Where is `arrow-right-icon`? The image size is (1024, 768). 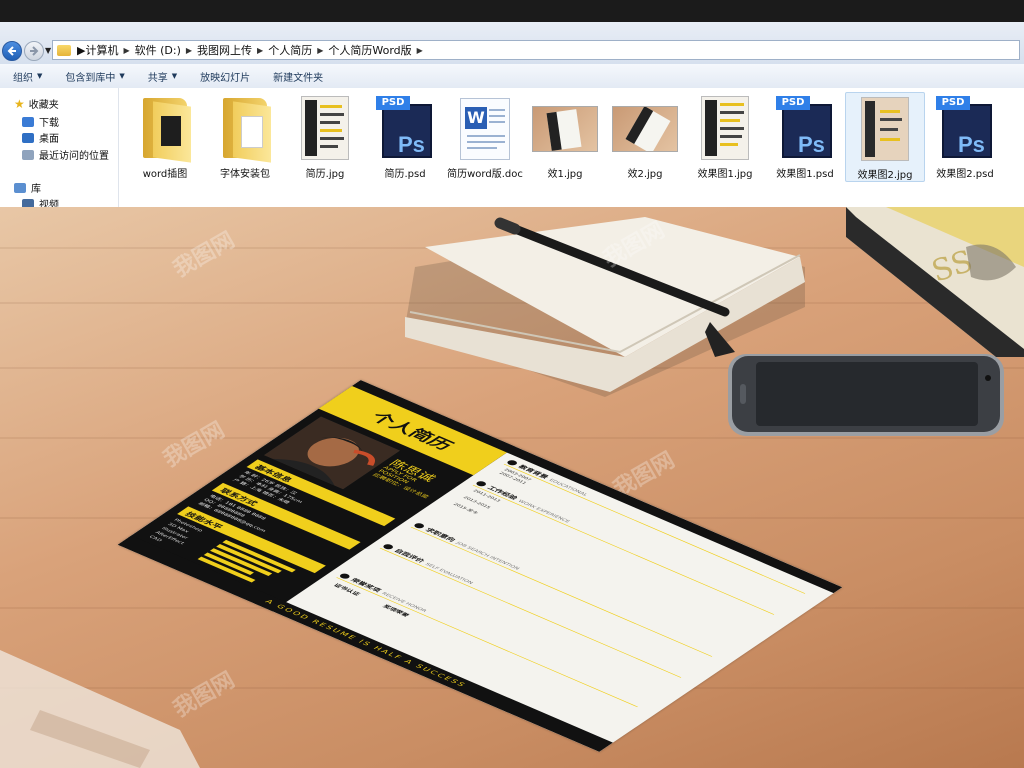 arrow-right-icon is located at coordinates (34, 51).